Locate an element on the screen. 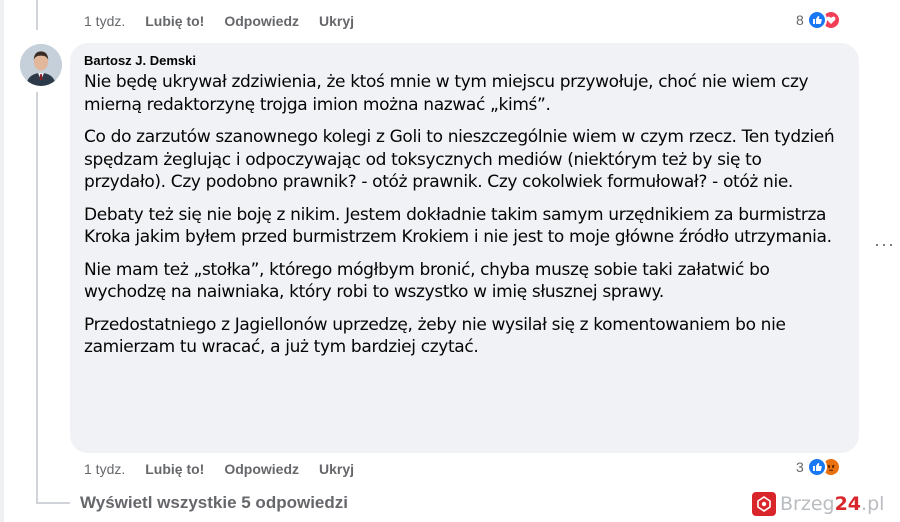 The width and height of the screenshot is (900, 522). previous-comment-actions: 1 tydz. Lubię to! Odpowiedz Ukryj is located at coordinates (229, 21).